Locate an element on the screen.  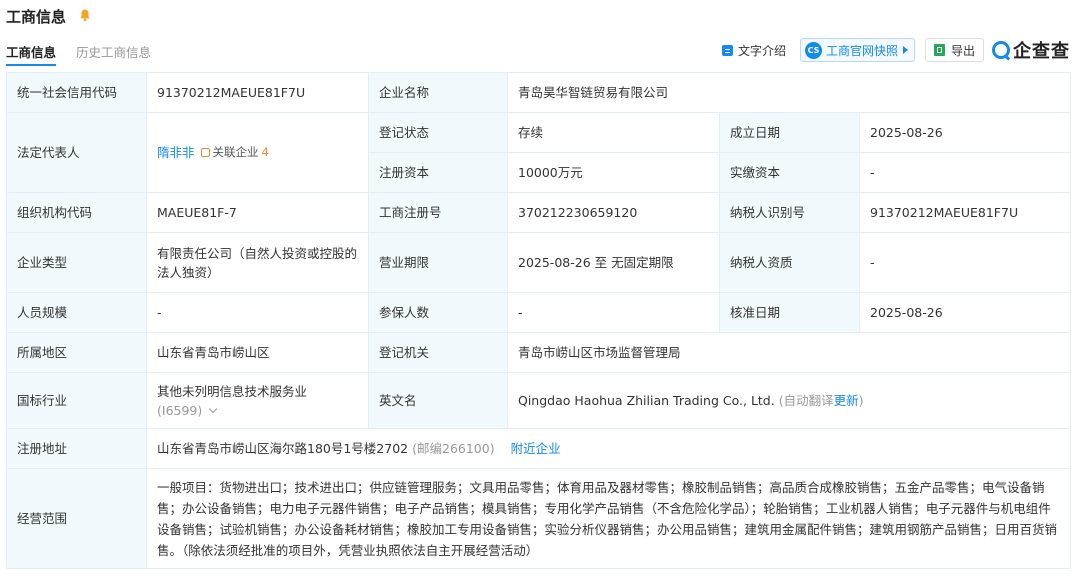
taxpayer-qual-label: 纳税人资质 is located at coordinates (789, 262).